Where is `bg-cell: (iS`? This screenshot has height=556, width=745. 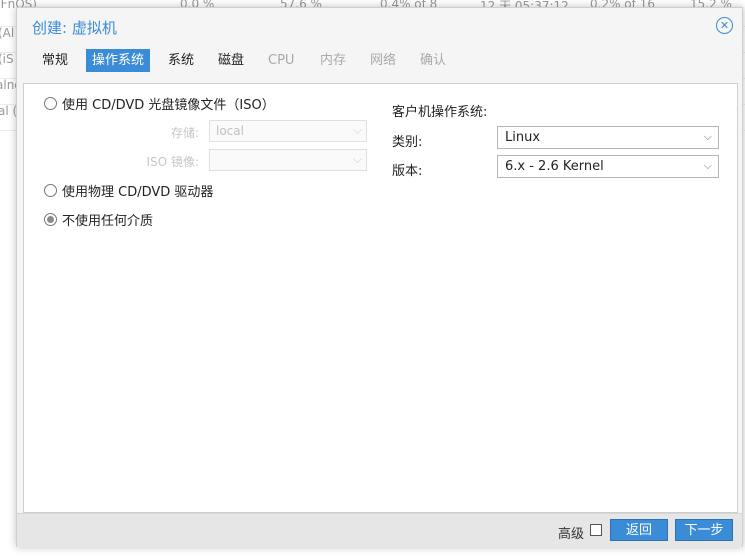 bg-cell: (iS is located at coordinates (7, 59).